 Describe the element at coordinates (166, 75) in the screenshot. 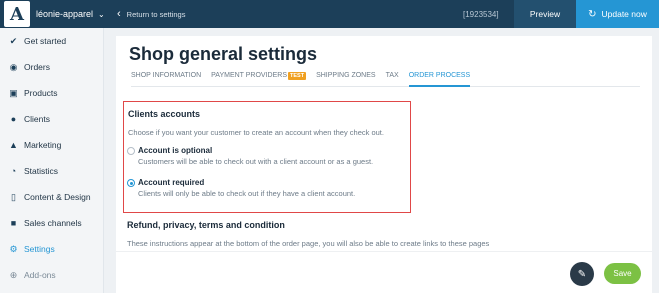

I see `tab-label: SHOP INFORMATION` at that location.